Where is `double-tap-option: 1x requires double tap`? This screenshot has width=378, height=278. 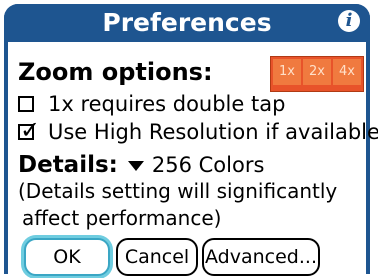 double-tap-option: 1x requires double tap is located at coordinates (151, 104).